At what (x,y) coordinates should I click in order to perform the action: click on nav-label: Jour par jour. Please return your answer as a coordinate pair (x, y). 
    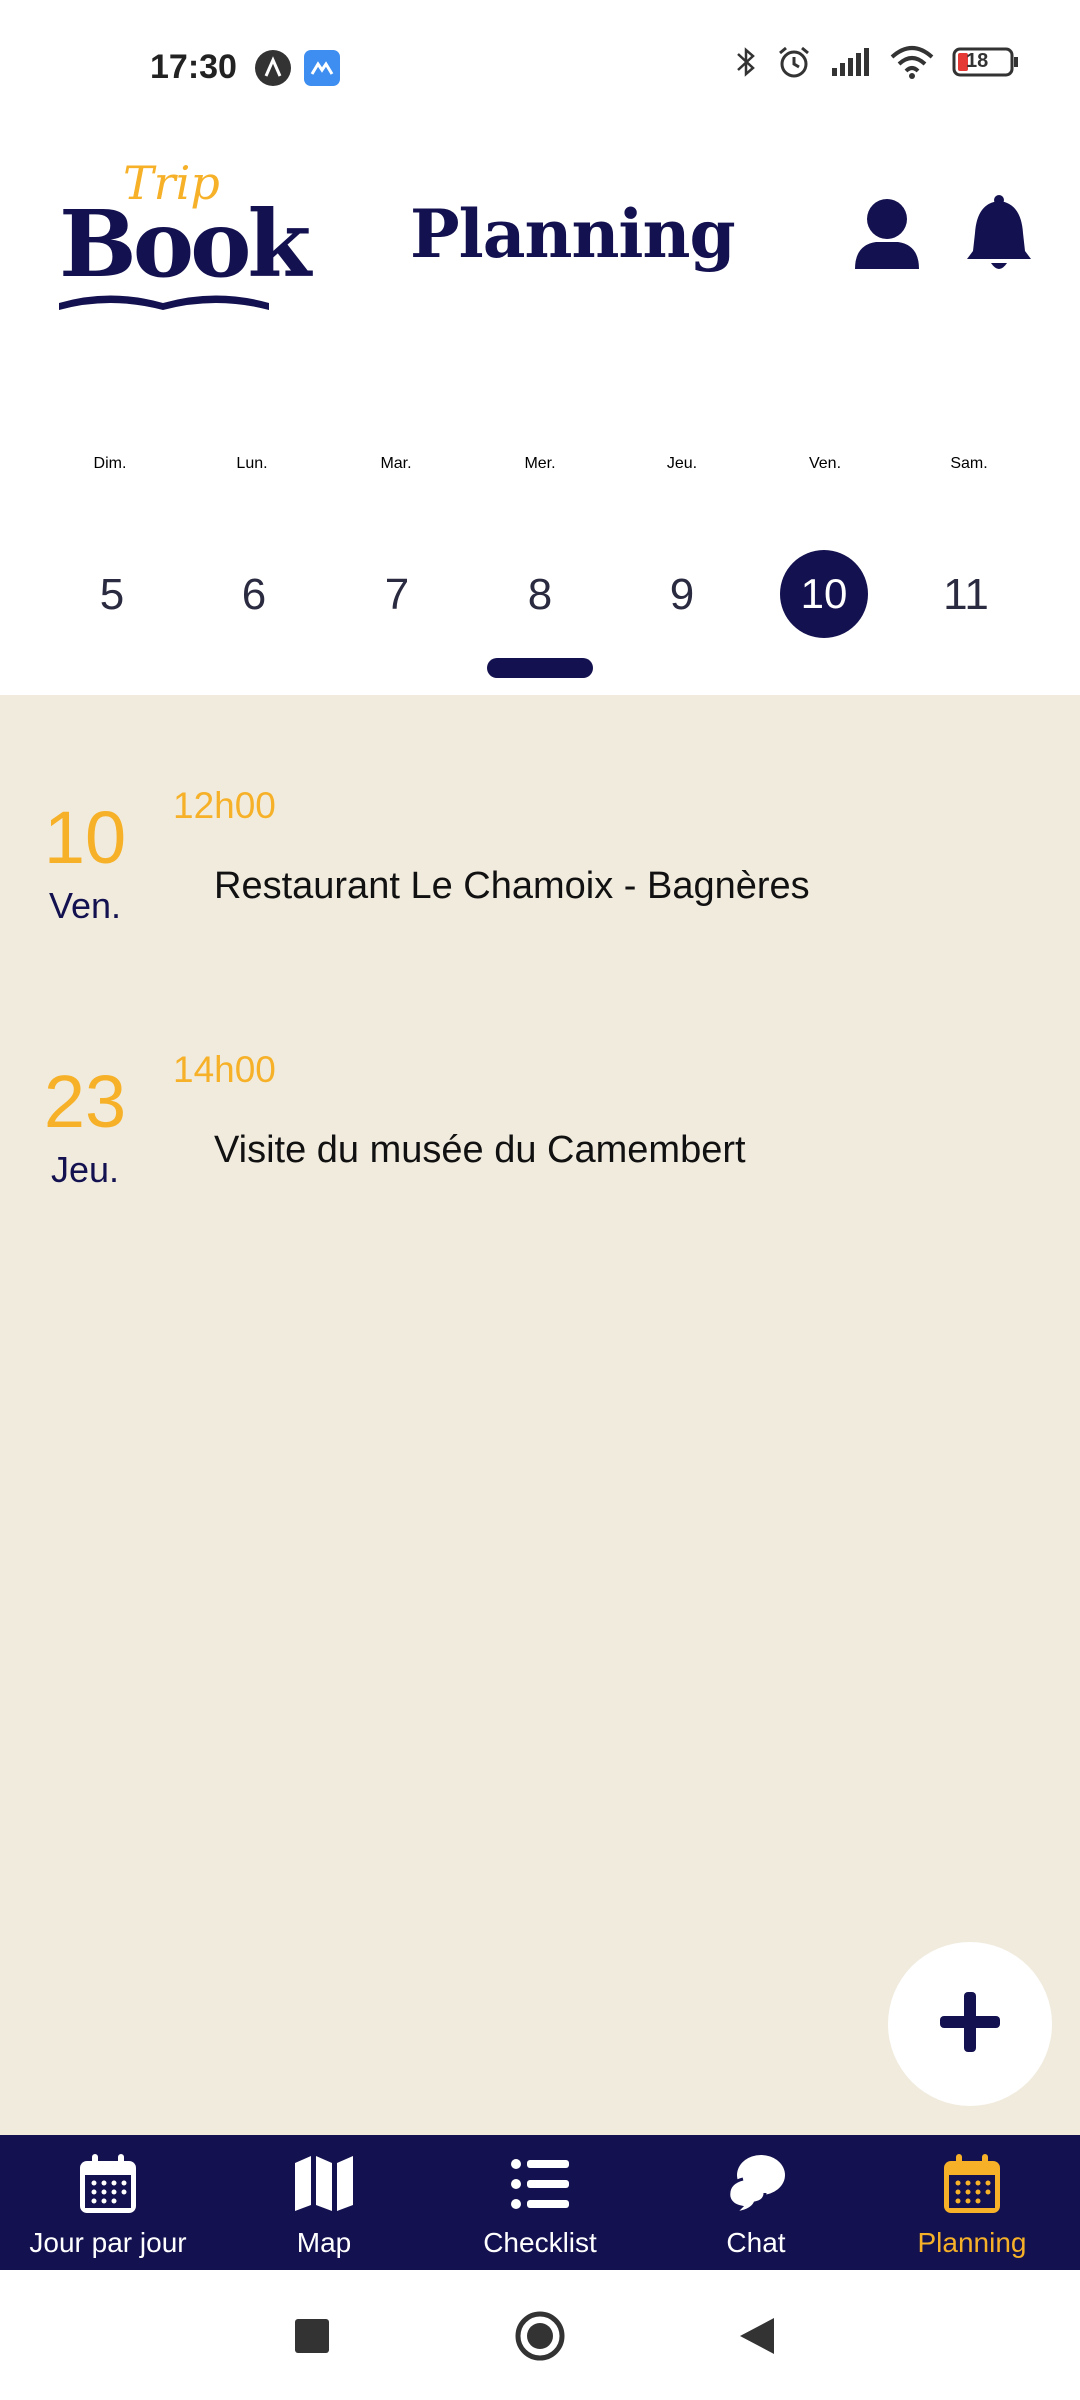
    Looking at the image, I should click on (108, 2242).